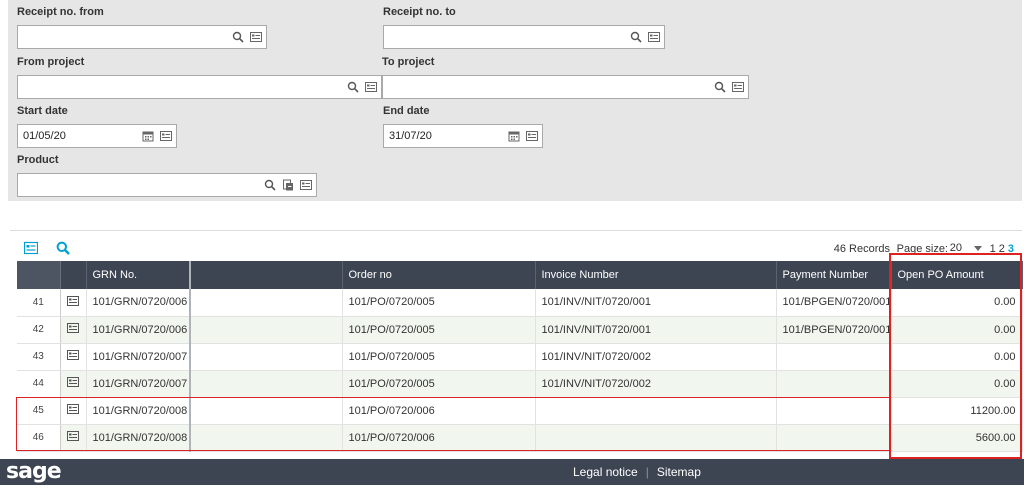  I want to click on page-link-3: 3, so click(1011, 249).